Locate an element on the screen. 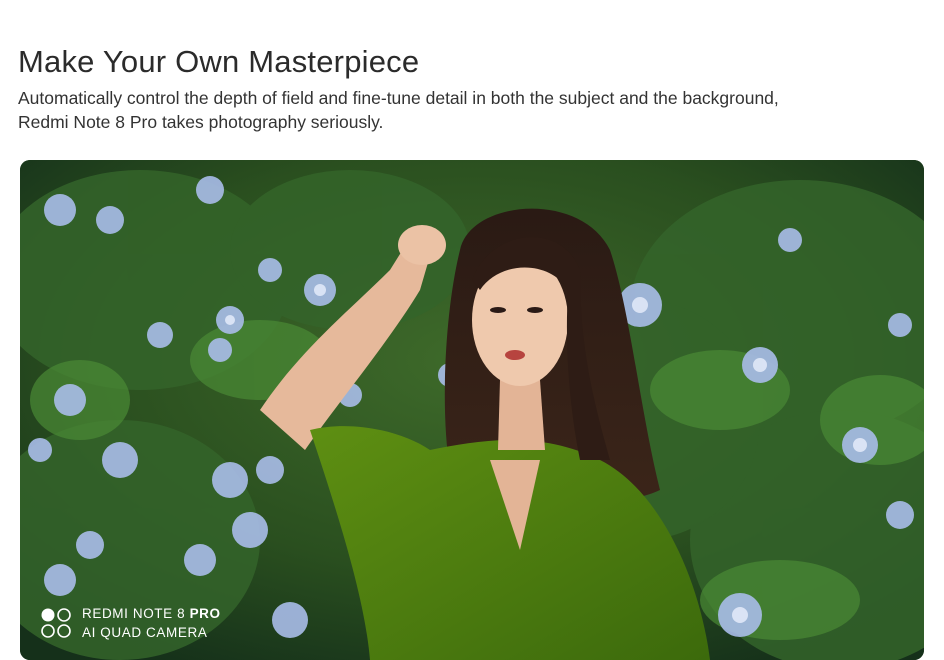  watermark-model-suffix: PRO is located at coordinates (205, 613).